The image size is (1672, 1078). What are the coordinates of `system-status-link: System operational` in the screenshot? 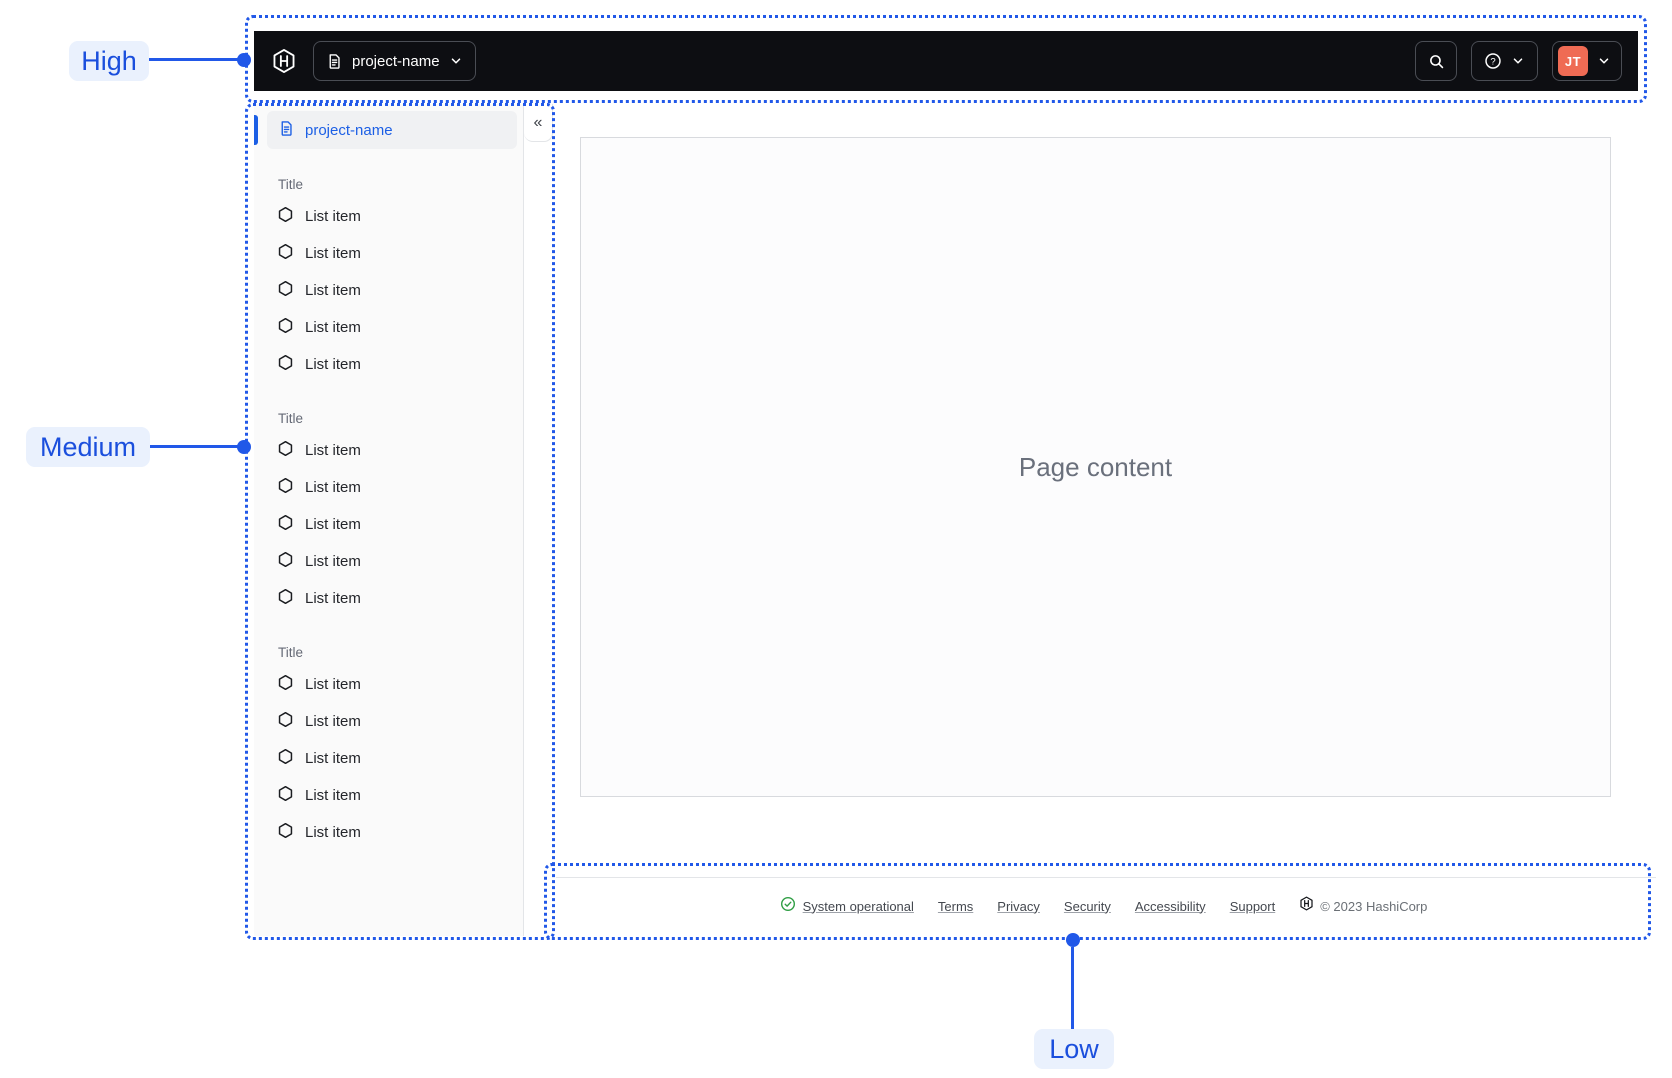 It's located at (847, 906).